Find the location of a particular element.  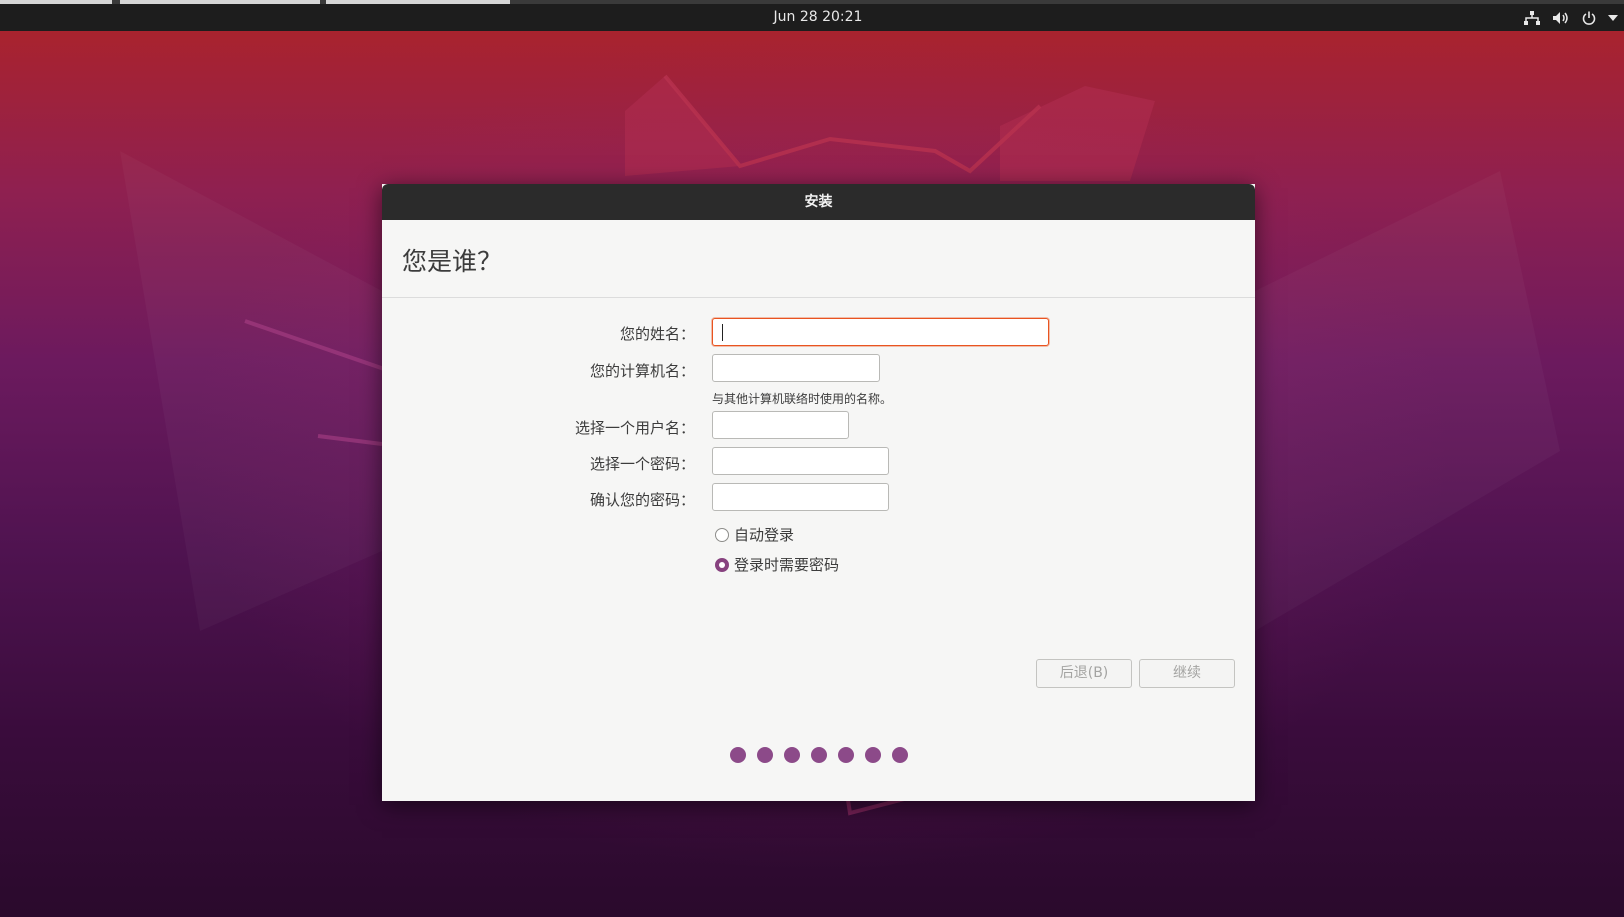

auto-login-radio is located at coordinates (722, 534).